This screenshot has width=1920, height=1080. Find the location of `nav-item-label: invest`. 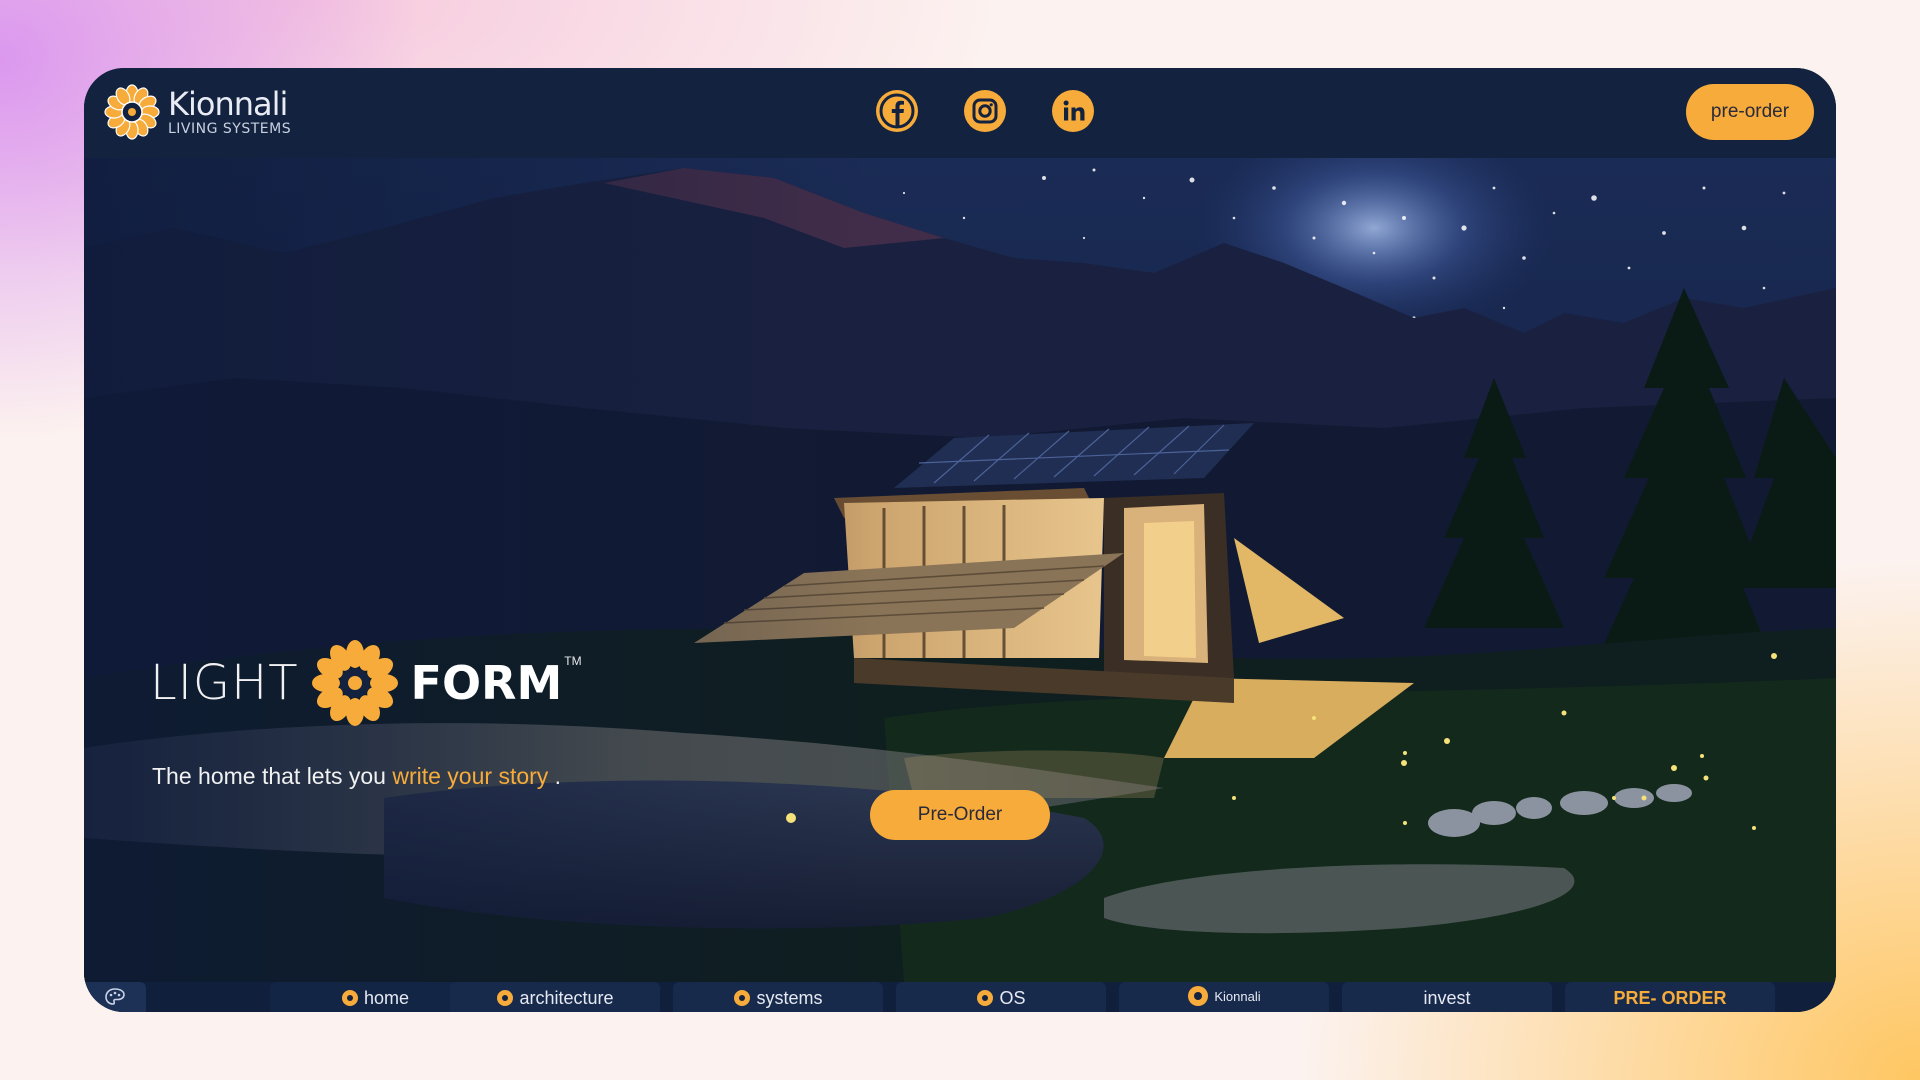

nav-item-label: invest is located at coordinates (1447, 998).